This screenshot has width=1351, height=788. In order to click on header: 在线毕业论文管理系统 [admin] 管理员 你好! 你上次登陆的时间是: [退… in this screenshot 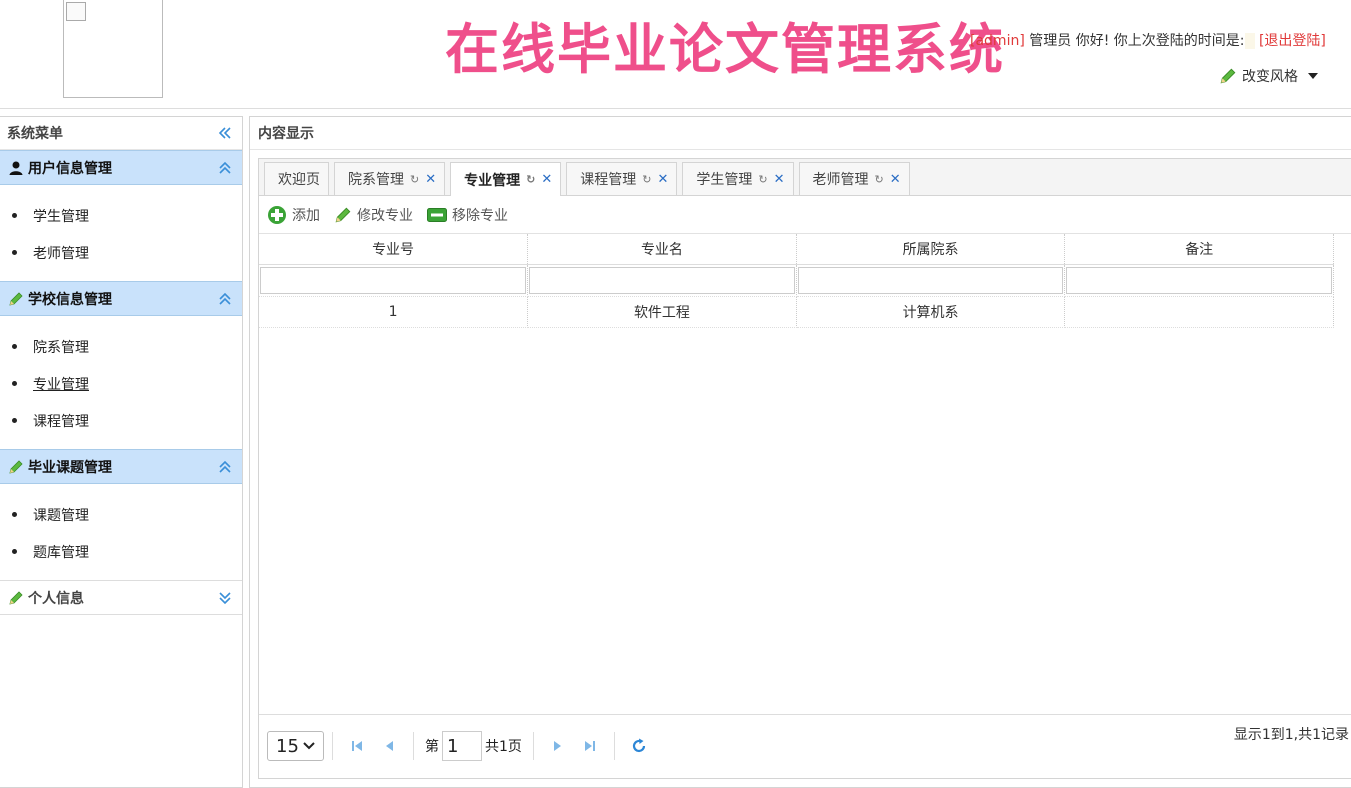, I will do `click(675, 54)`.